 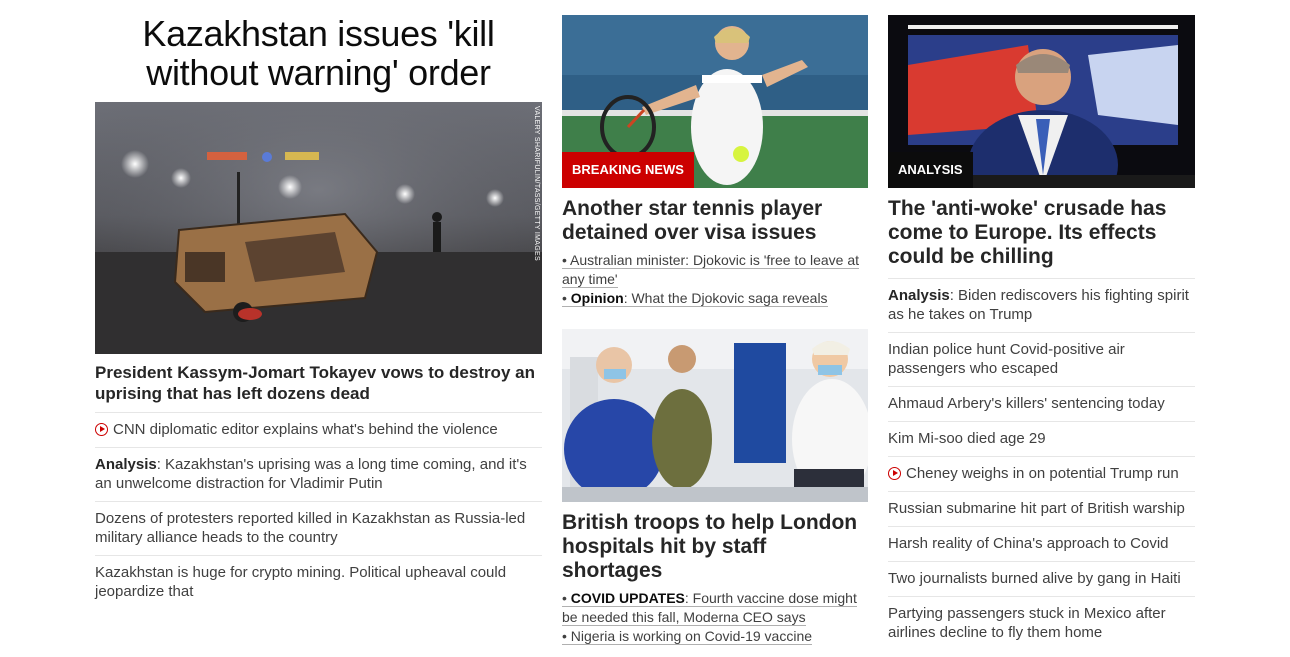 I want to click on breaking-news-label: Breaking News, so click(x=628, y=170).